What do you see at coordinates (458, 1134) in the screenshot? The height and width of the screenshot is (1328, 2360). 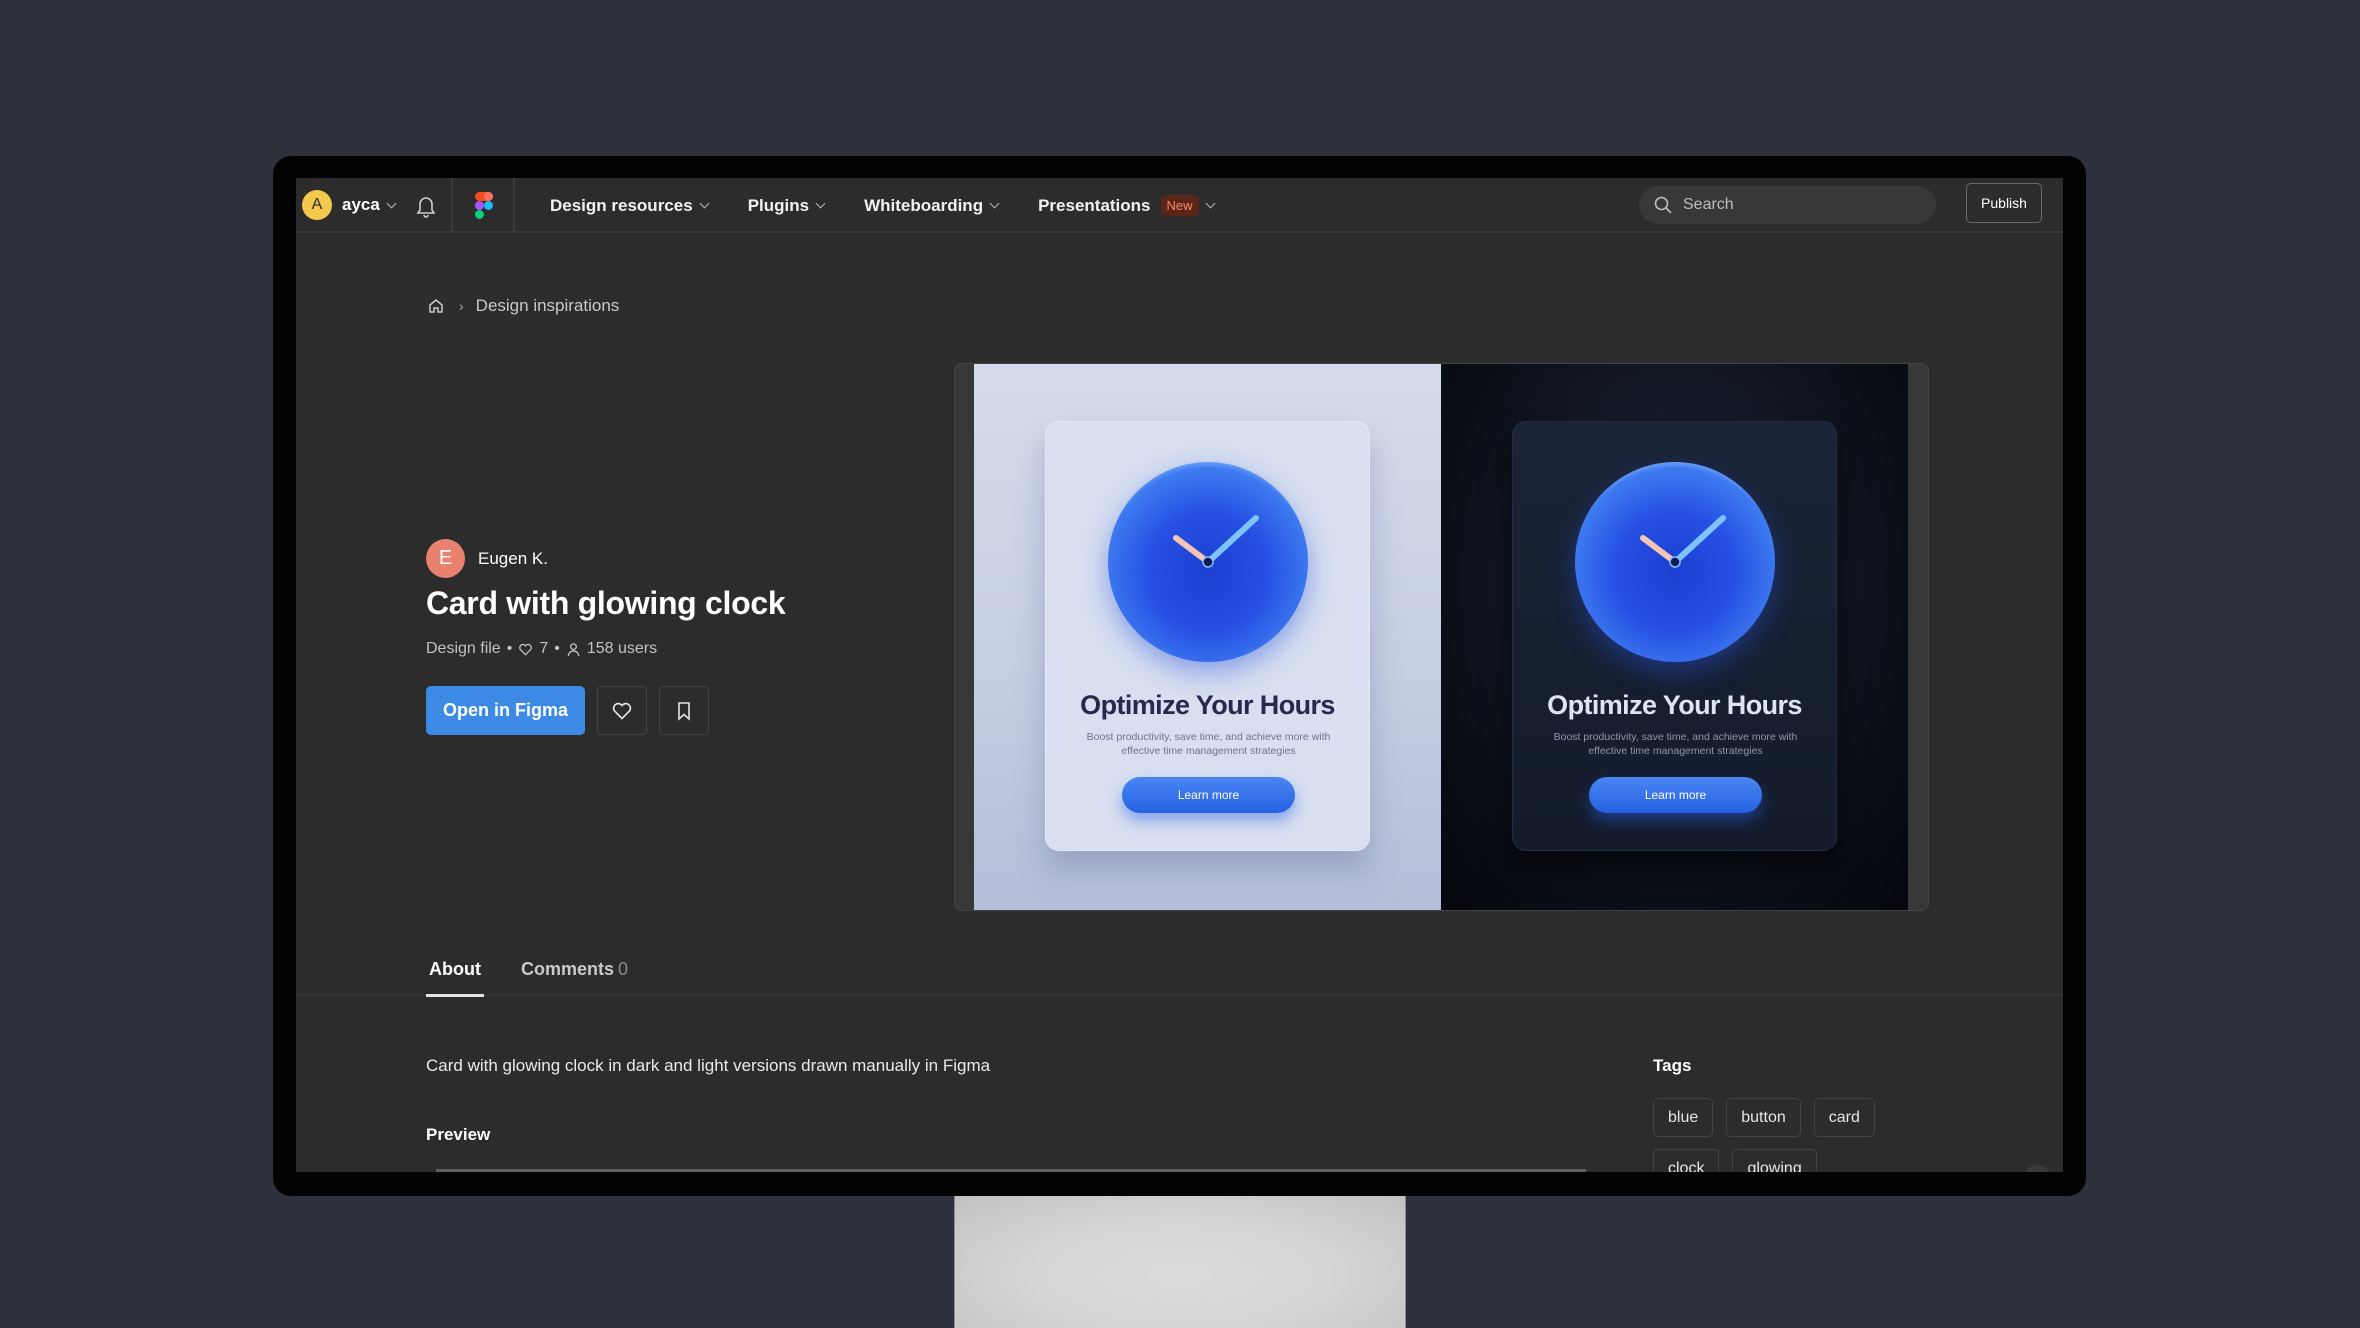 I see `preview-heading: Preview` at bounding box center [458, 1134].